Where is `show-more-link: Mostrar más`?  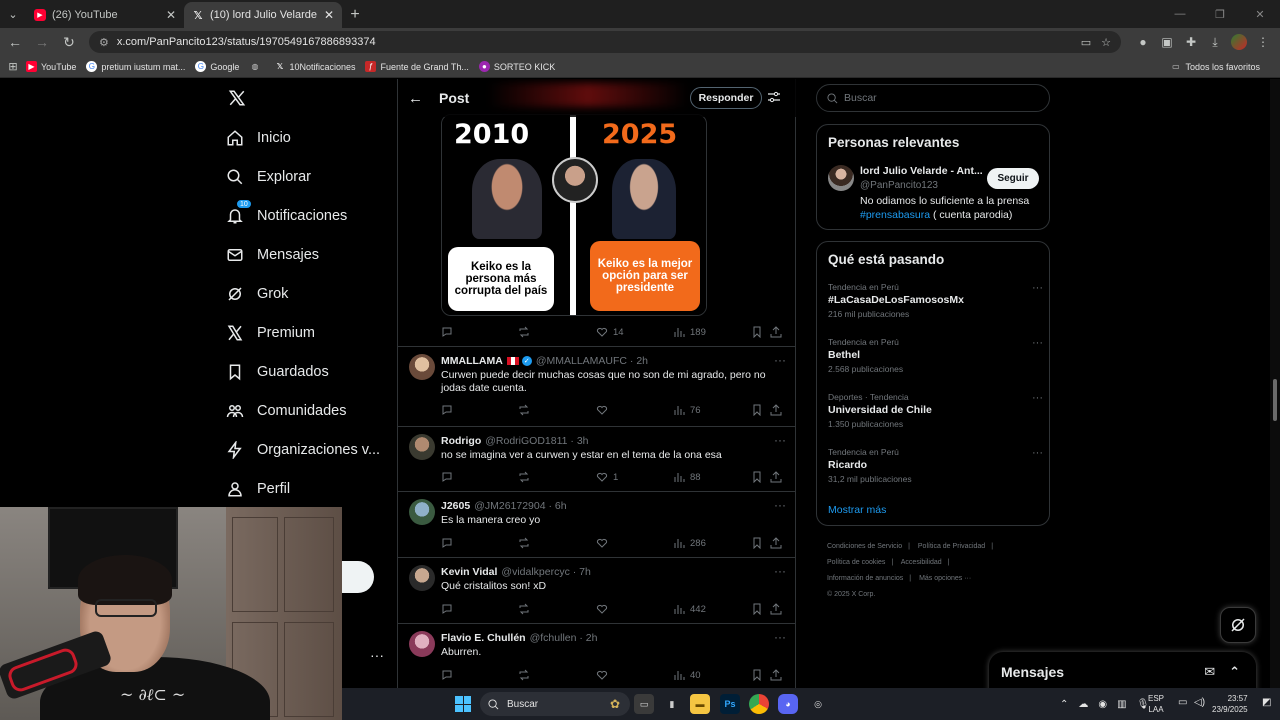 show-more-link: Mostrar más is located at coordinates (857, 510).